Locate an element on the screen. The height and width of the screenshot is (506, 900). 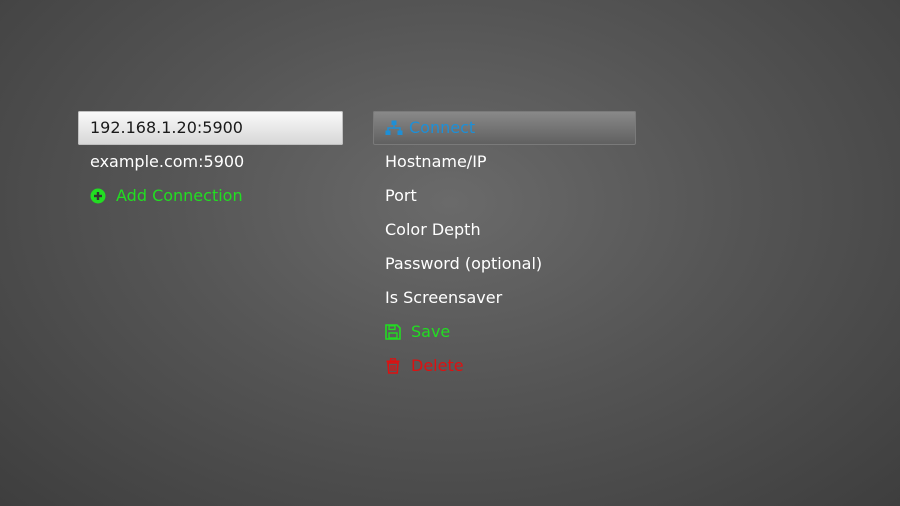
port-label: Port is located at coordinates (401, 195).